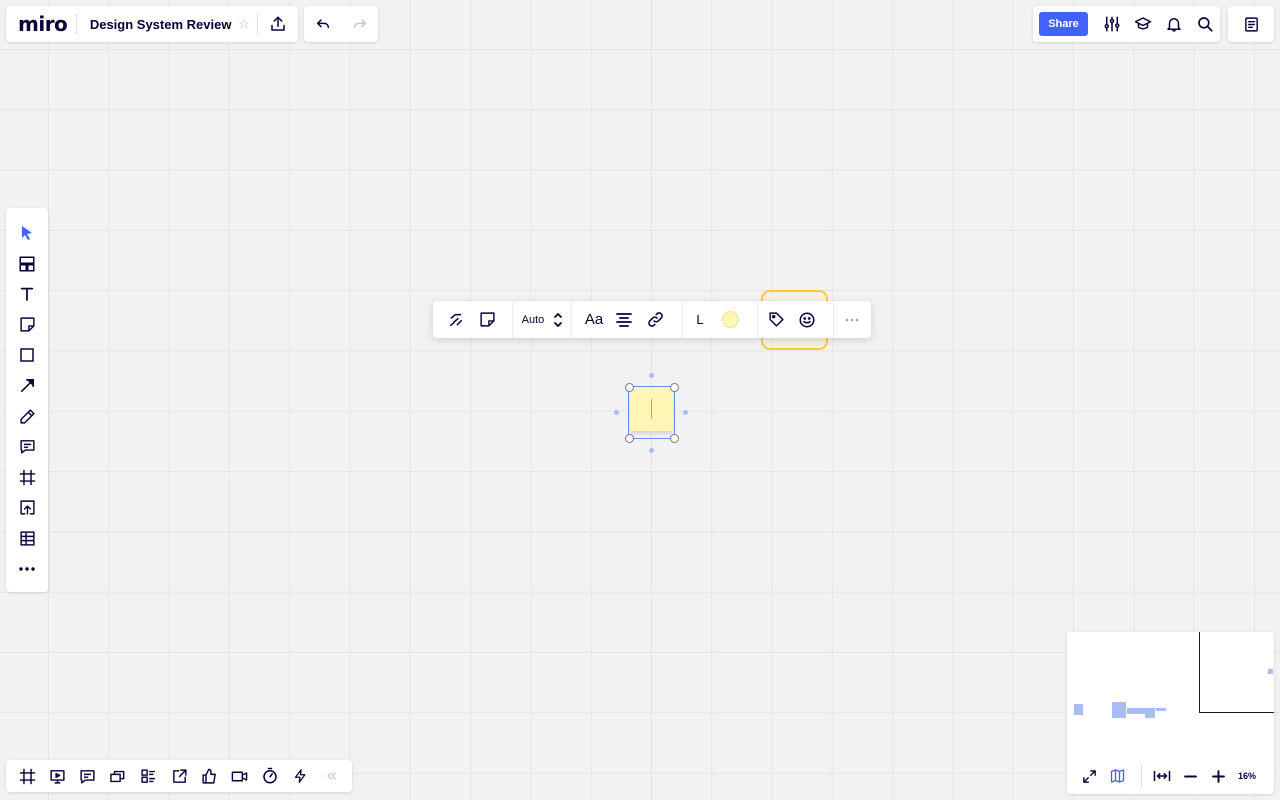  Describe the element at coordinates (243, 24) in the screenshot. I see `star-icon: ☆` at that location.